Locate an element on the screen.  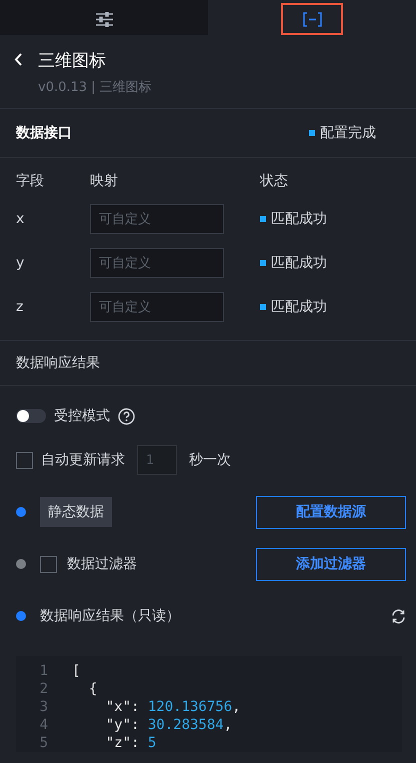
code-line: "x": 120.136756, is located at coordinates (172, 707).